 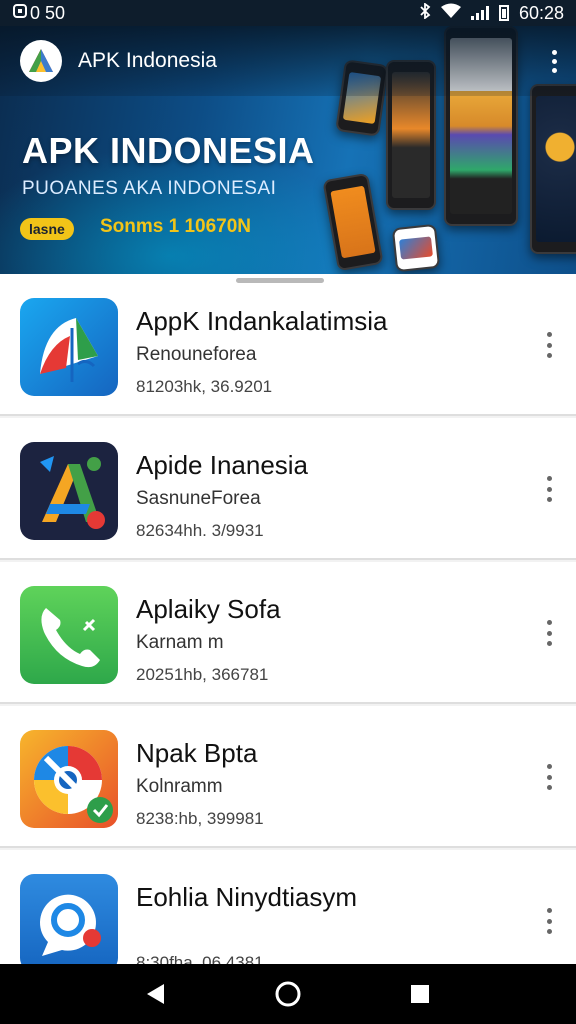 What do you see at coordinates (202, 674) in the screenshot?
I see `app-meta: 20251hb, 366781` at bounding box center [202, 674].